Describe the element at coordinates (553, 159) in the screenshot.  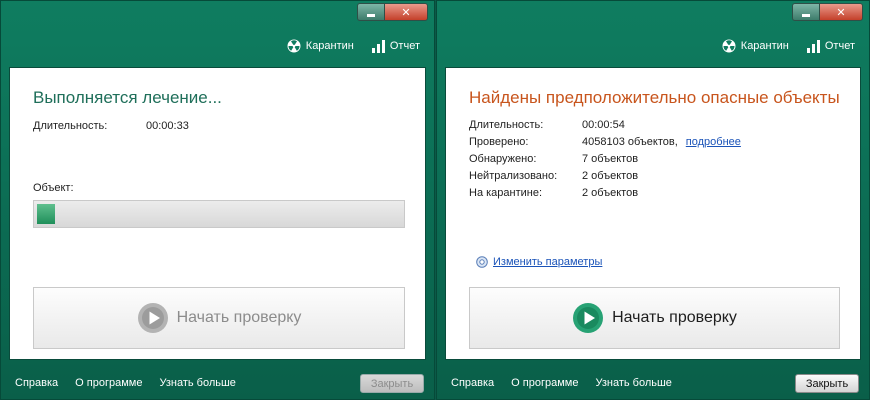
I see `detected-row: Обнаружено: 7 объектов` at that location.